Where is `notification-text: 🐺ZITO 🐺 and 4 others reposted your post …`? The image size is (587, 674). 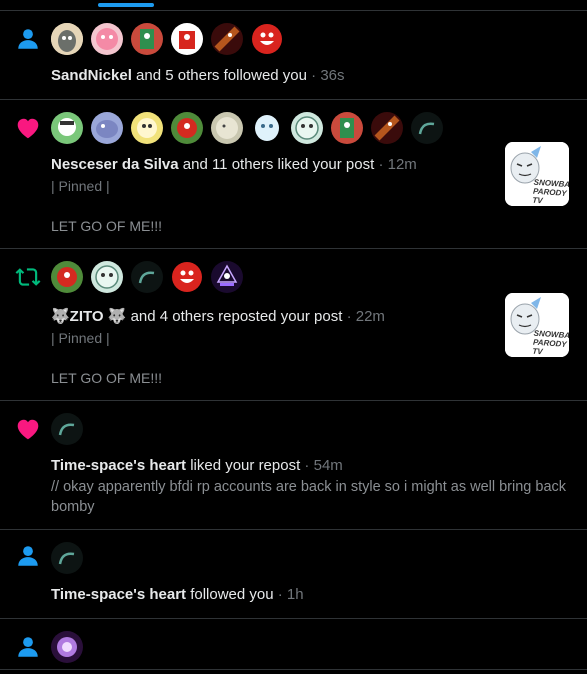 notification-text: 🐺ZITO 🐺 and 4 others reposted your post … is located at coordinates (218, 317).